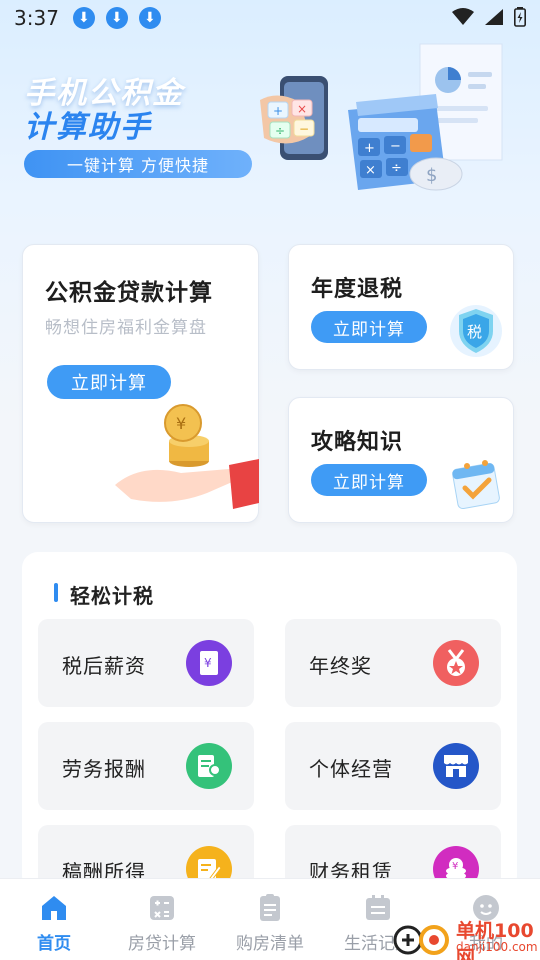 This screenshot has width=540, height=960. Describe the element at coordinates (378, 907) in the screenshot. I see `ledger-icon` at that location.